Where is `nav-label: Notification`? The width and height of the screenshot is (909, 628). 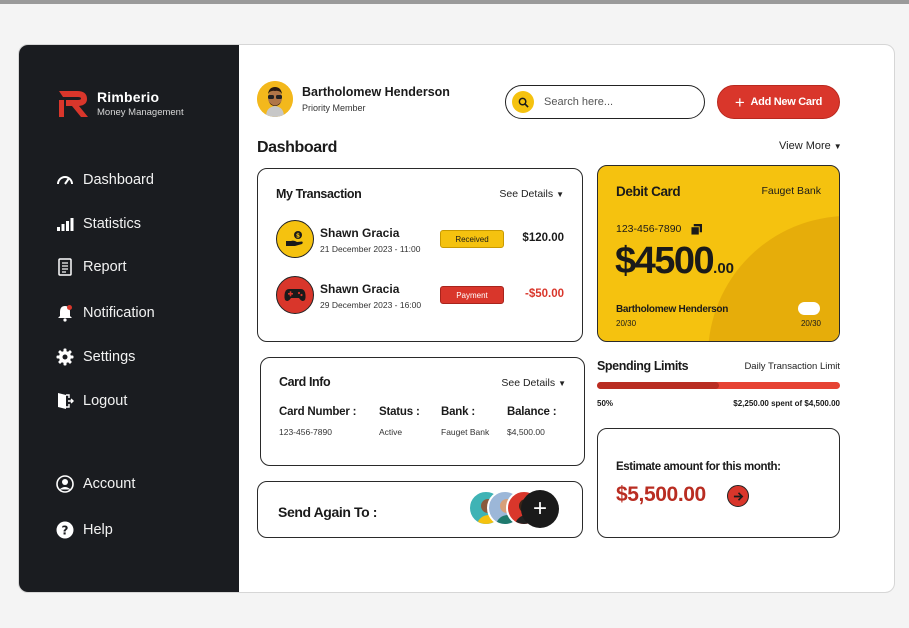 nav-label: Notification is located at coordinates (119, 313).